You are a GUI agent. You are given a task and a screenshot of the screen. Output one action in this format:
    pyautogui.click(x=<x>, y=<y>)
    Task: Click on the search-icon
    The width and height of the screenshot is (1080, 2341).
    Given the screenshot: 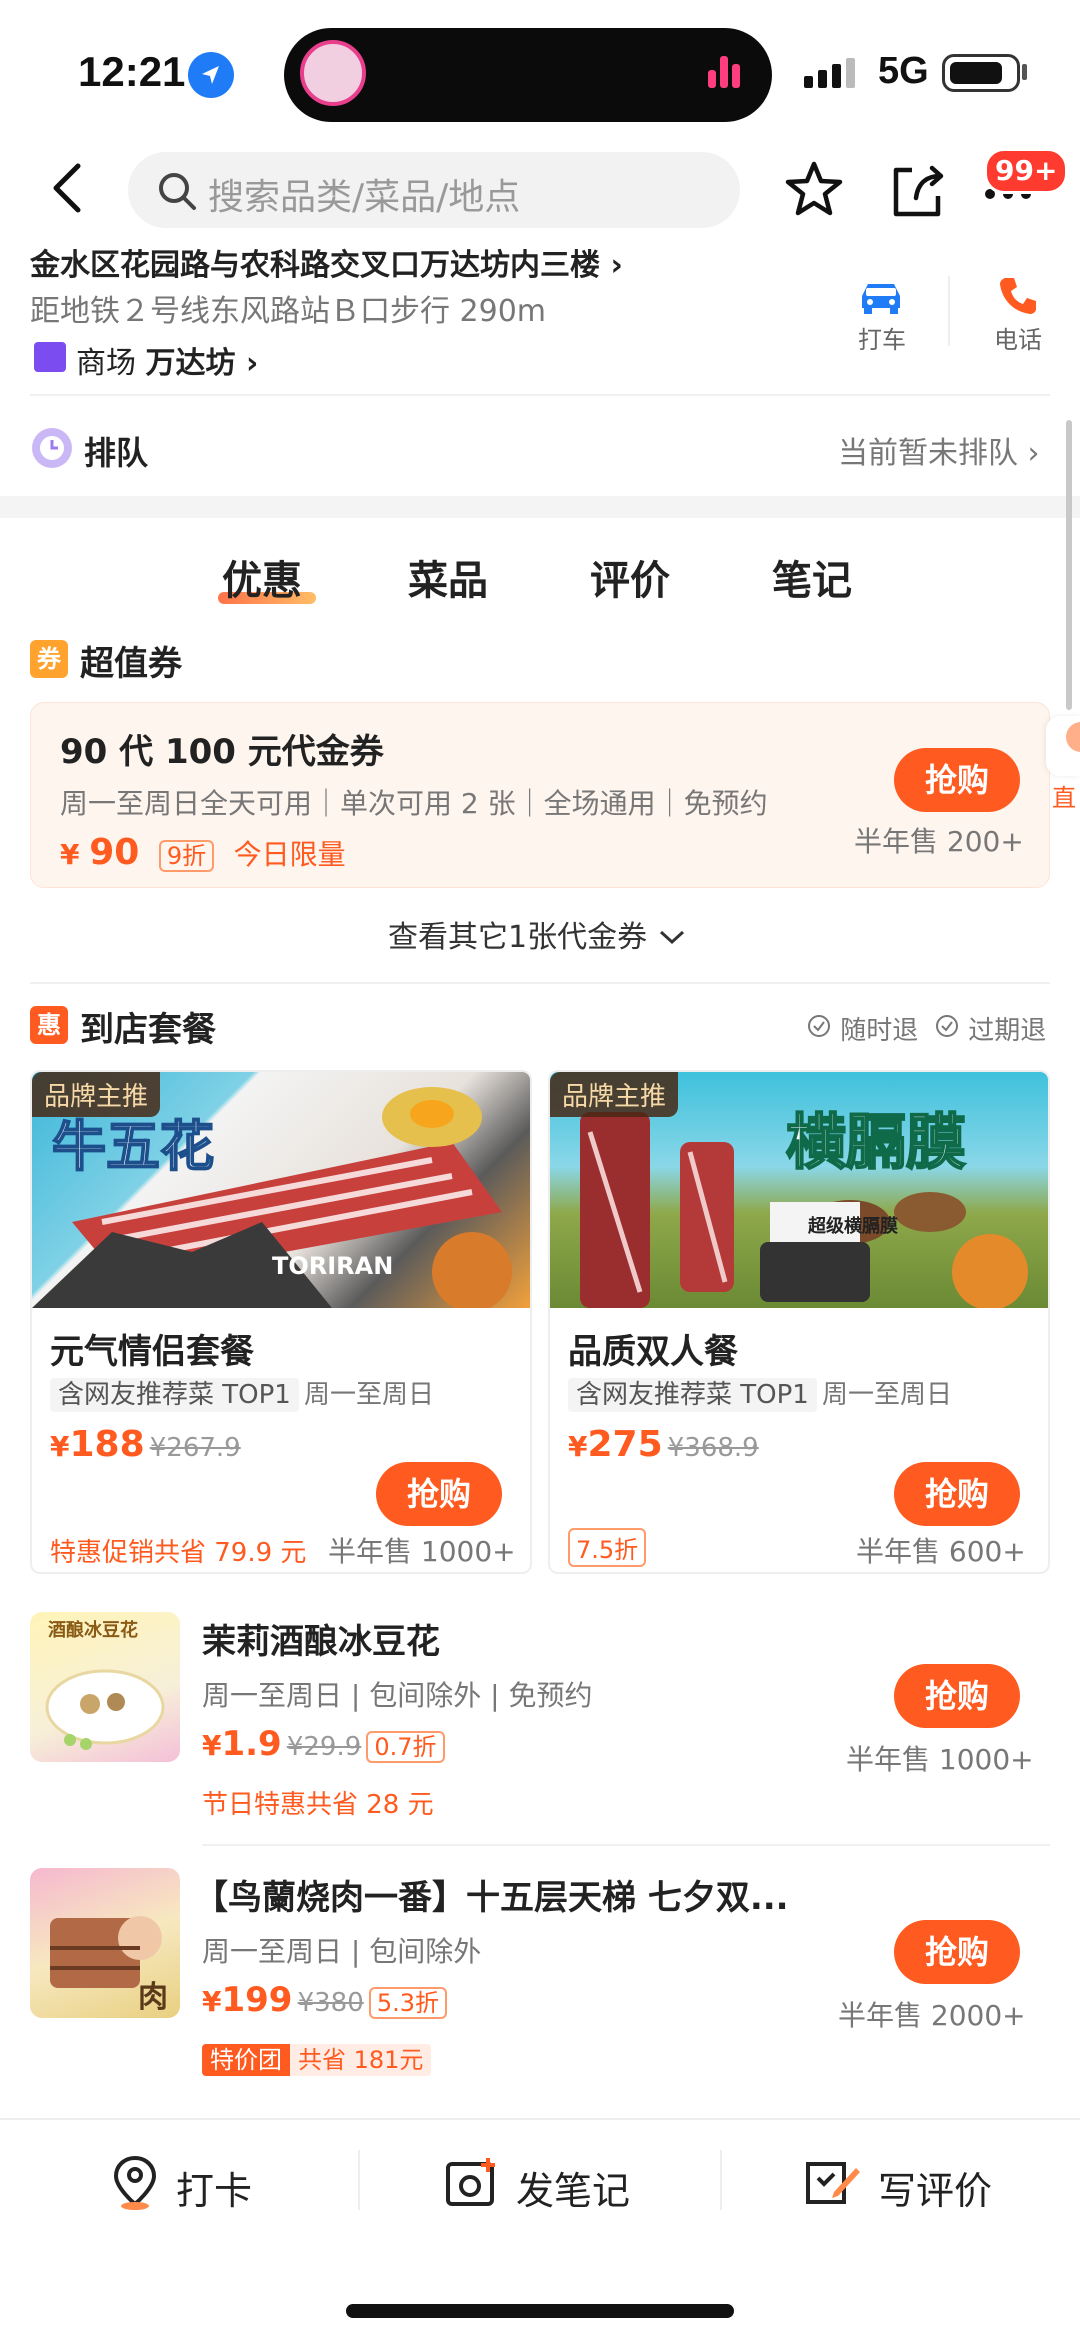 What is the action you would take?
    pyautogui.click(x=177, y=193)
    